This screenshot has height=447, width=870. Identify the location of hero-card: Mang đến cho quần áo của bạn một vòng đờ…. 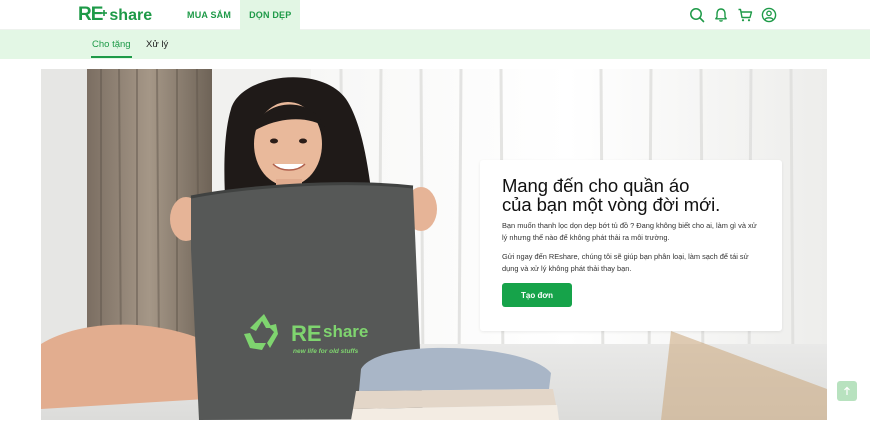
(631, 245).